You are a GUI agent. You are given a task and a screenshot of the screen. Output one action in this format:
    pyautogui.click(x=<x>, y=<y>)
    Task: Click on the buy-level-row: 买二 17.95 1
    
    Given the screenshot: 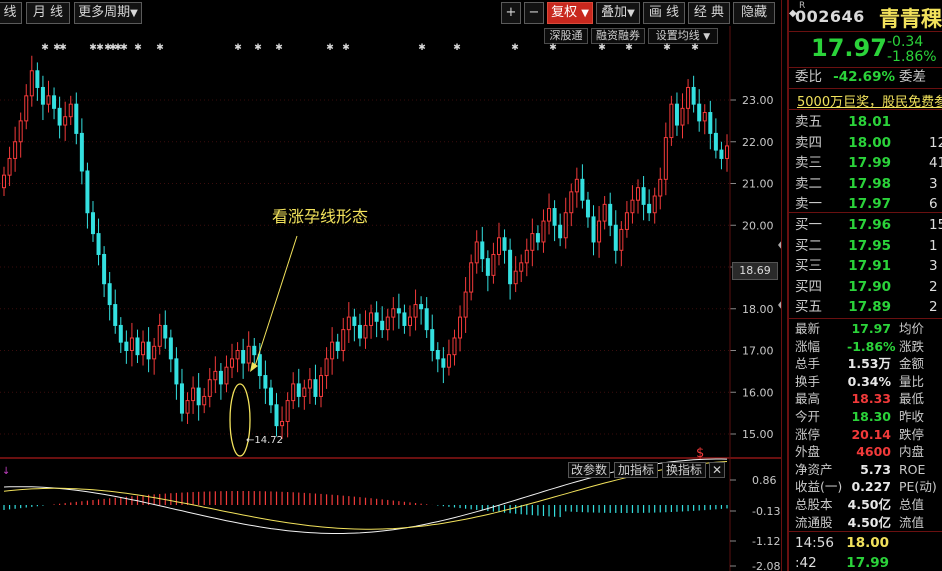 What is the action you would take?
    pyautogui.click(x=865, y=246)
    